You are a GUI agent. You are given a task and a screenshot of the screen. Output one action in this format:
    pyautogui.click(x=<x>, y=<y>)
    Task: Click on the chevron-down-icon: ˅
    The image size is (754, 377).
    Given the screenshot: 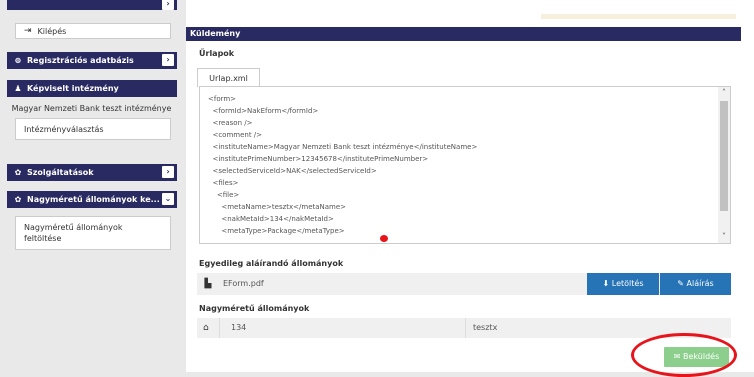 What is the action you would take?
    pyautogui.click(x=724, y=237)
    